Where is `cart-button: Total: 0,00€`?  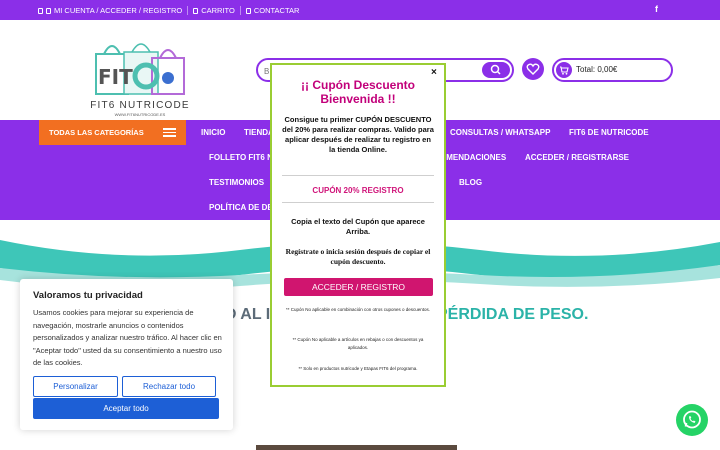 cart-button: Total: 0,00€ is located at coordinates (612, 70).